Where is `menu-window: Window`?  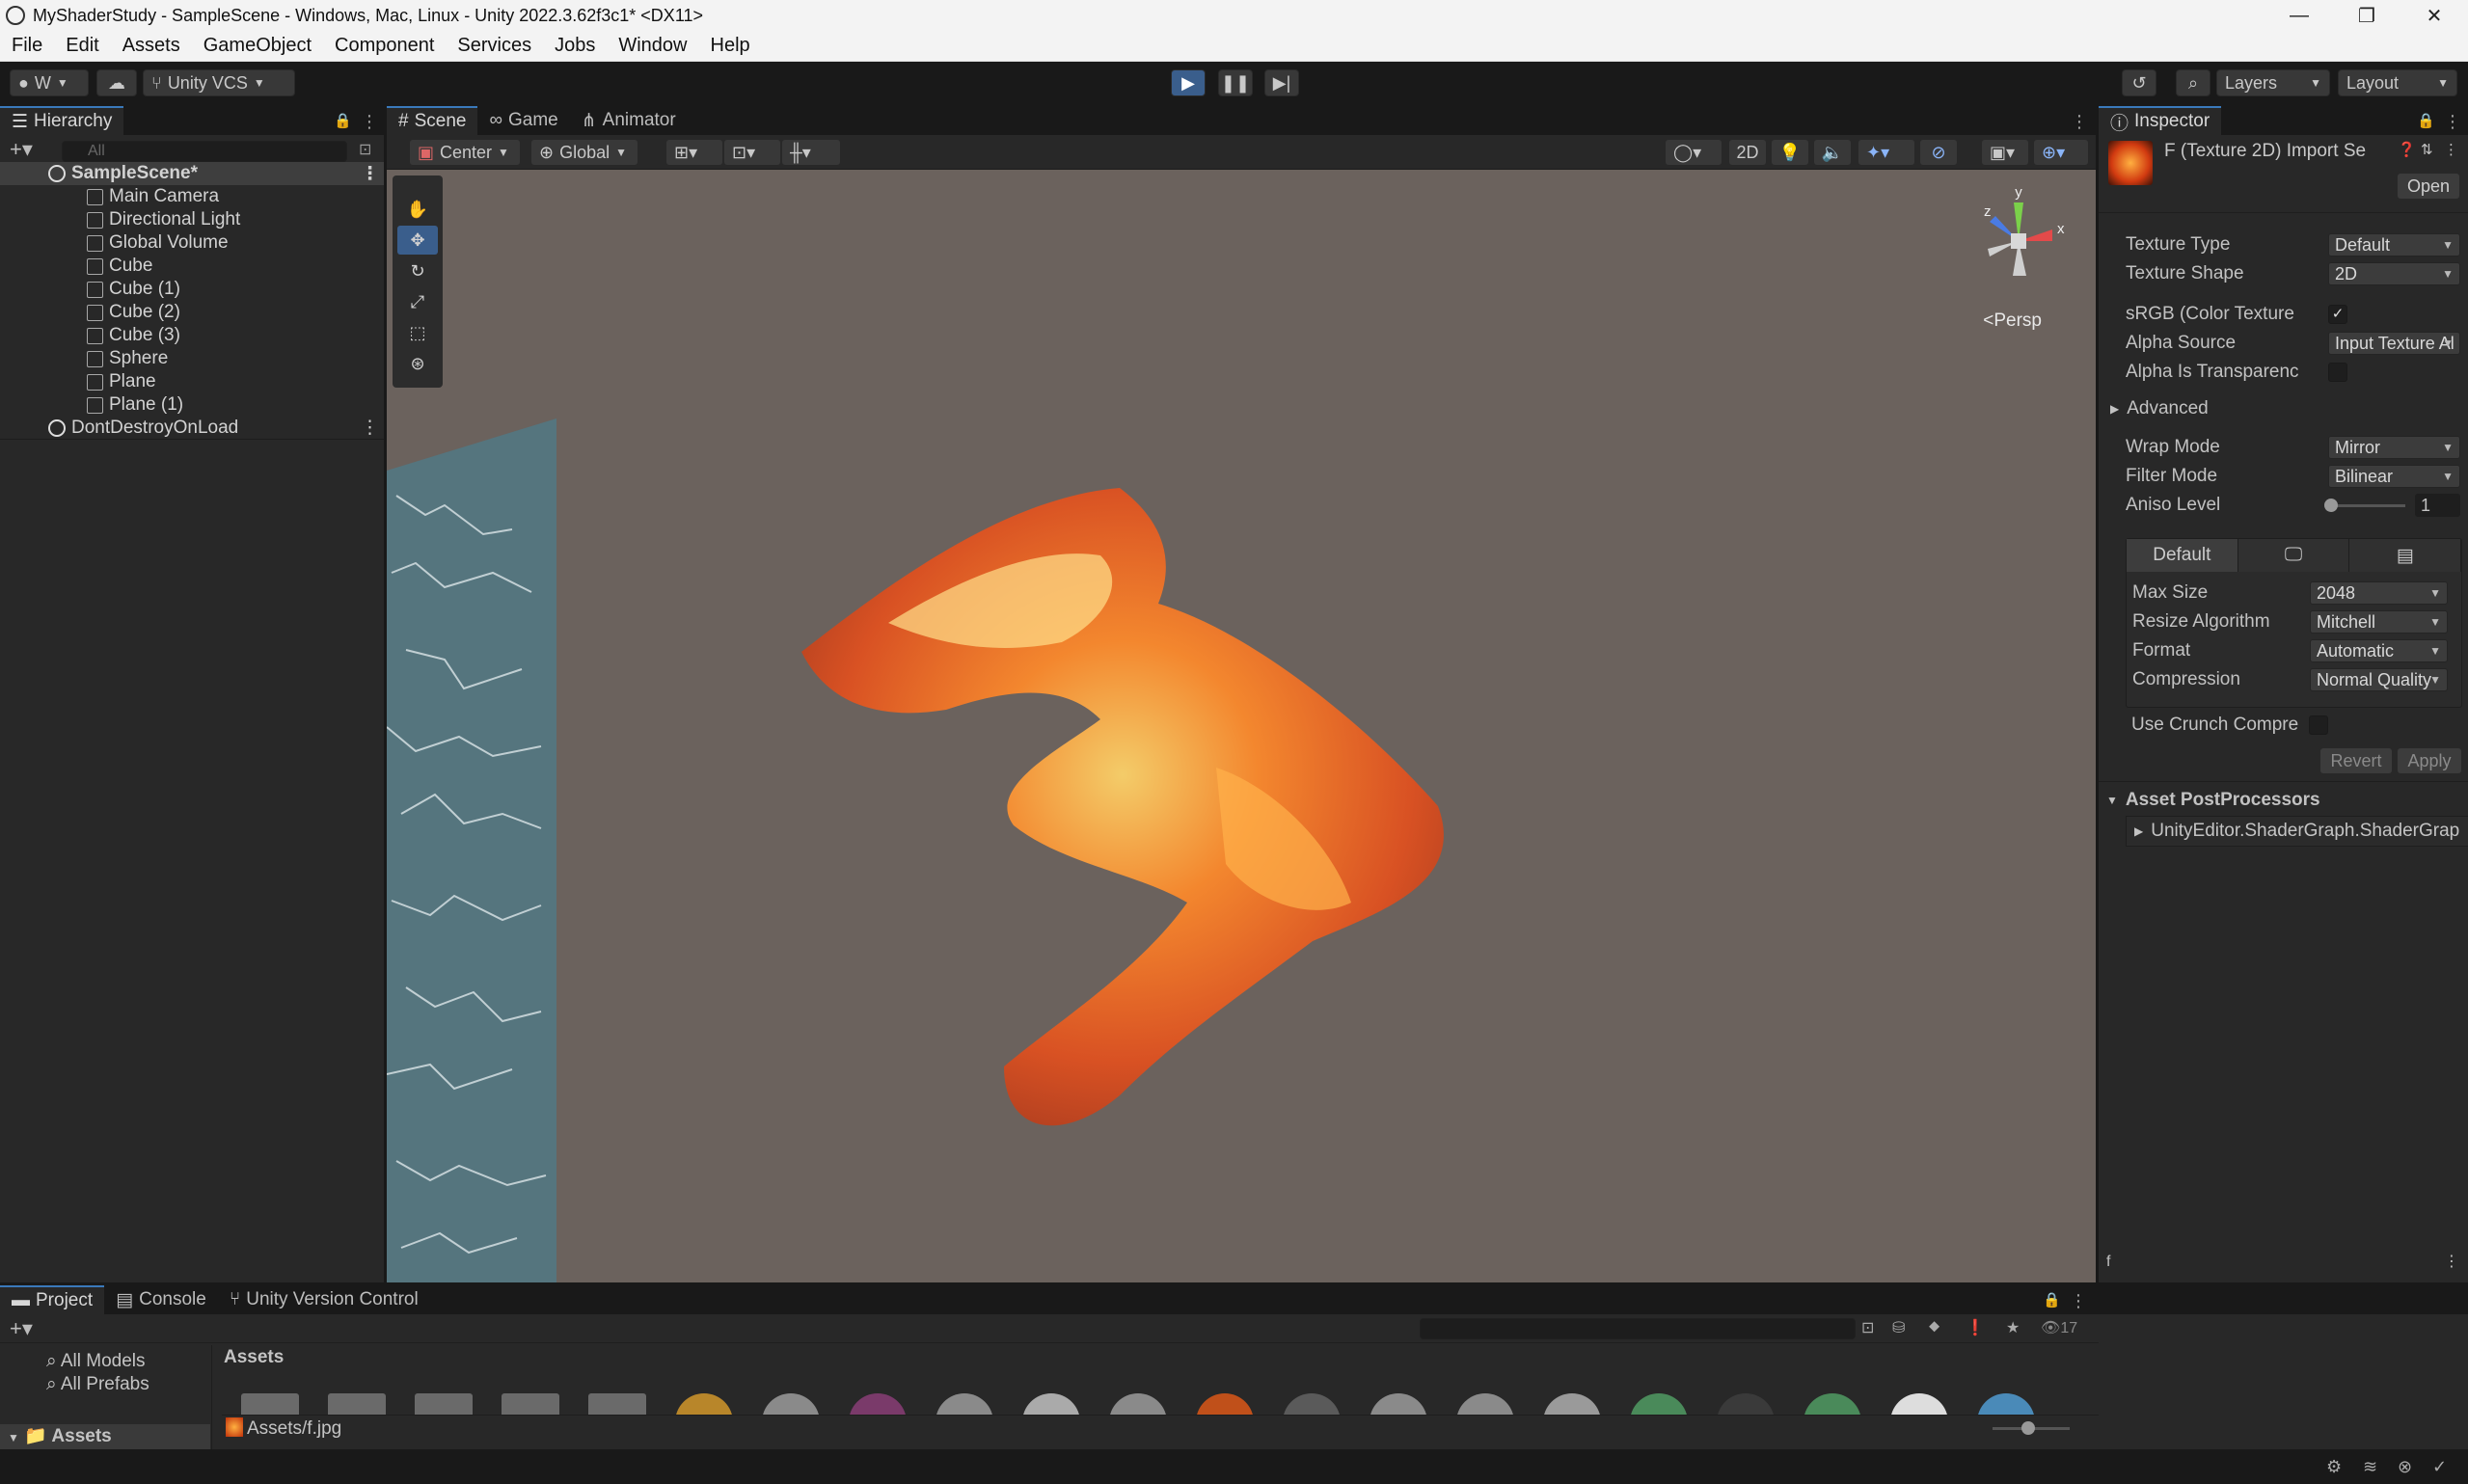 menu-window: Window is located at coordinates (652, 46).